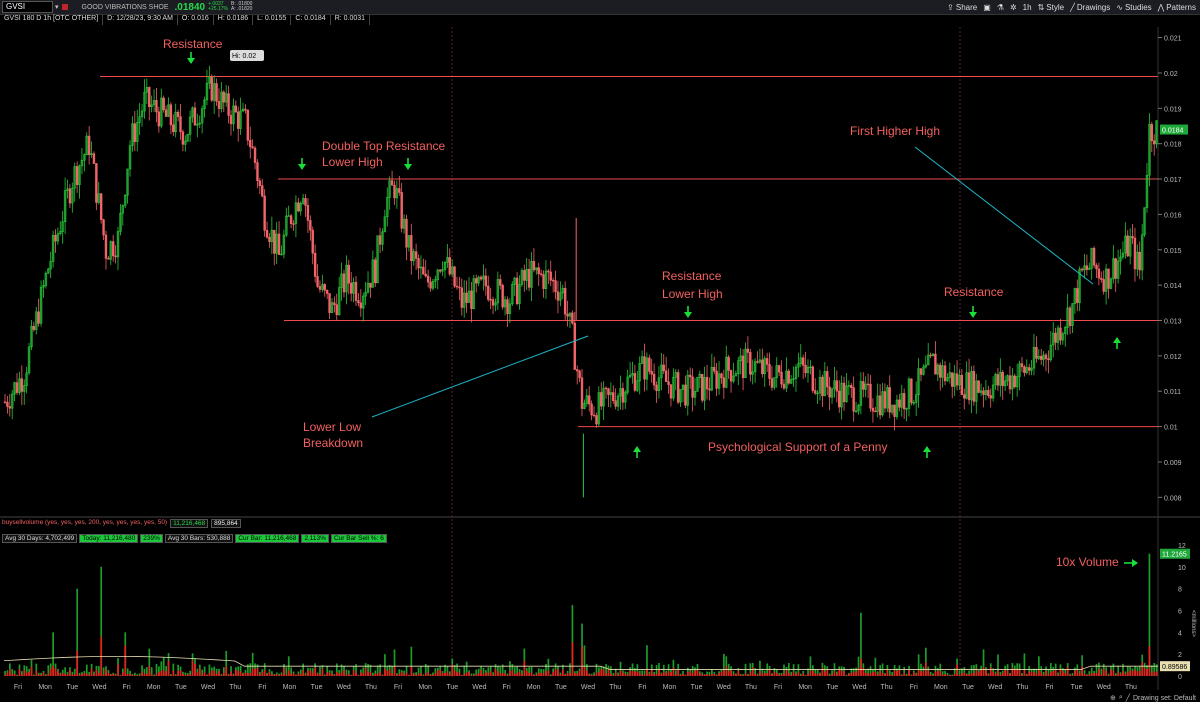 Image resolution: width=1200 pixels, height=702 pixels. I want to click on zoom-in-icon: ⊕, so click(1113, 698).